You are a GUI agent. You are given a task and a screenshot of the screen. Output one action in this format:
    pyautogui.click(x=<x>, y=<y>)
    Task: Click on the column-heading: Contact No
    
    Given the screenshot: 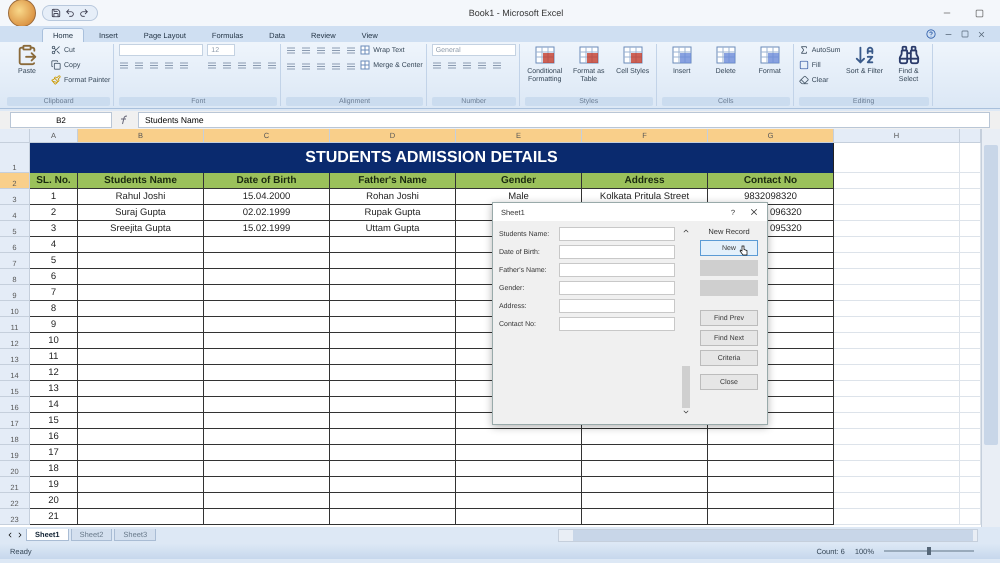 What is the action you would take?
    pyautogui.click(x=771, y=181)
    